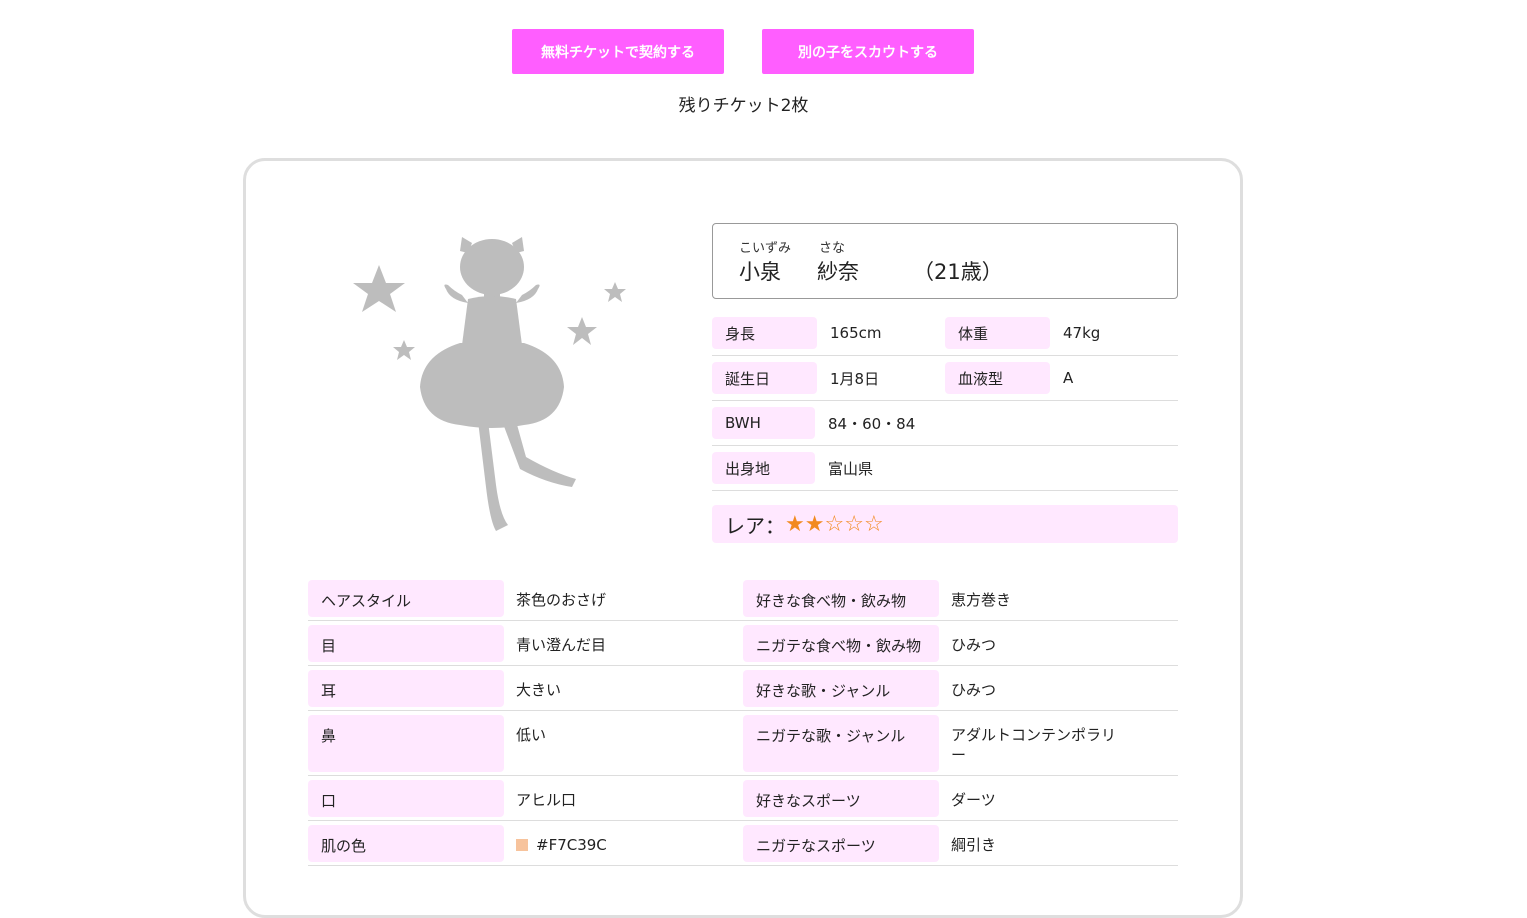 This screenshot has height=918, width=1527. Describe the element at coordinates (997, 378) in the screenshot. I see `blood-type-label: 血液型` at that location.